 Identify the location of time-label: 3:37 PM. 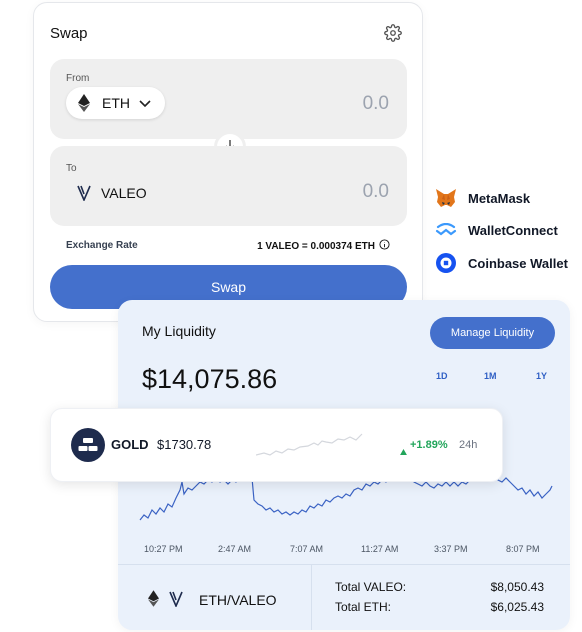
(451, 549).